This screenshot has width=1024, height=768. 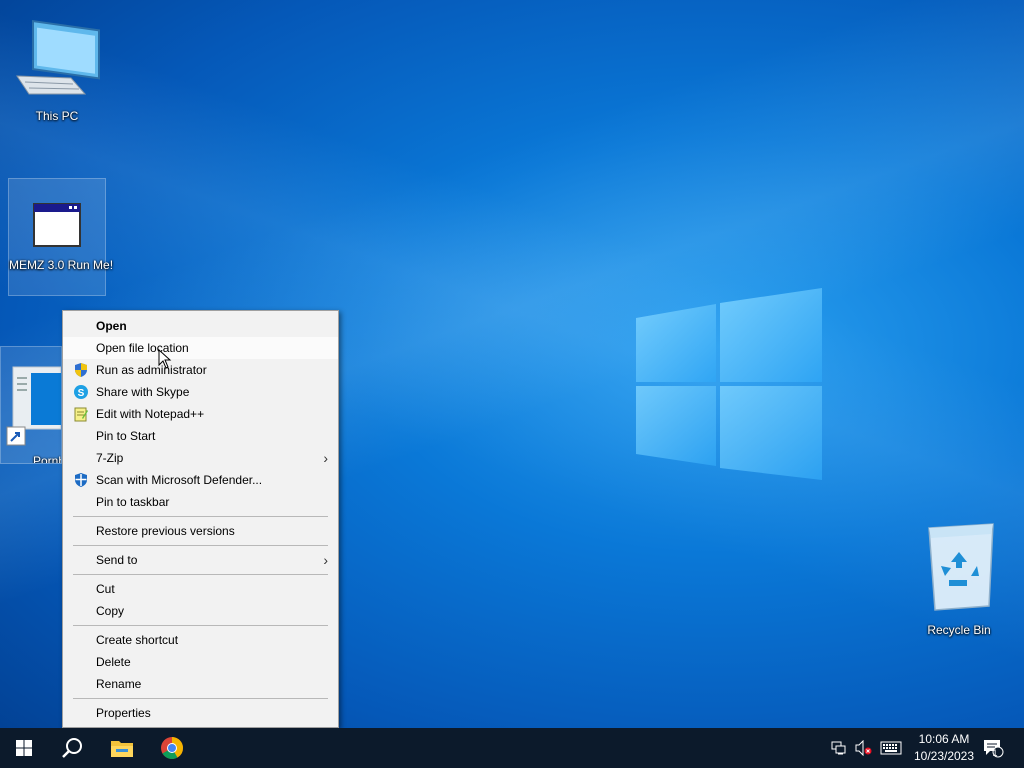 I want to click on menu-item-rename: Rename, so click(x=200, y=684).